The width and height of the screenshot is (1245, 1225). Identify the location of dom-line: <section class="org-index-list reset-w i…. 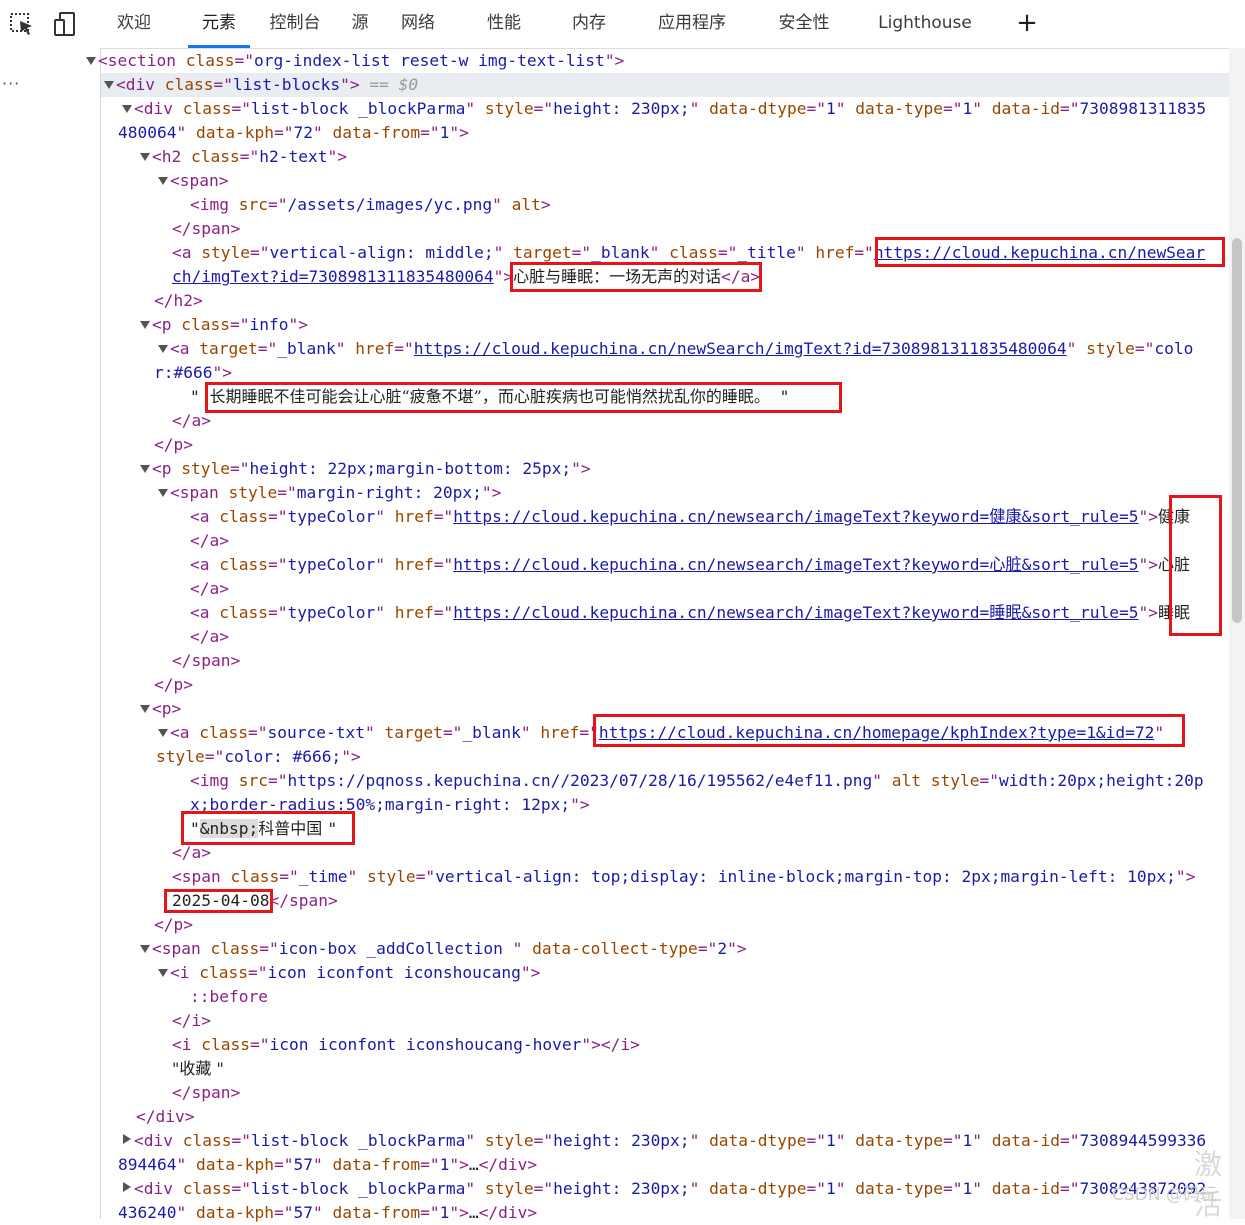
(361, 61).